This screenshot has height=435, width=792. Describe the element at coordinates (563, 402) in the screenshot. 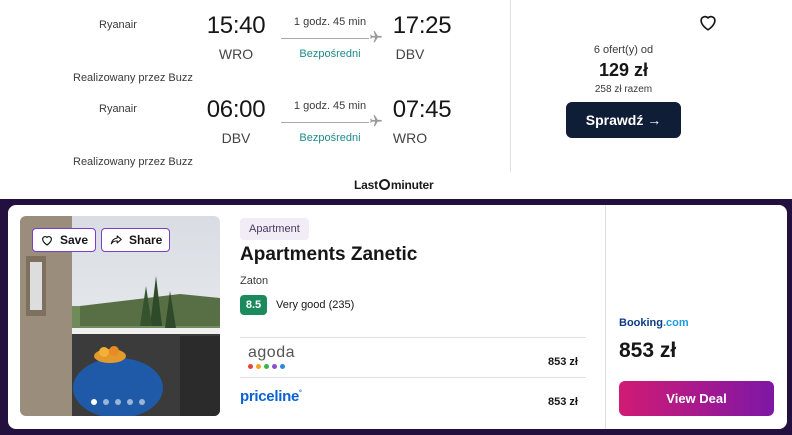

I see `priceline-price: 853 zł` at that location.